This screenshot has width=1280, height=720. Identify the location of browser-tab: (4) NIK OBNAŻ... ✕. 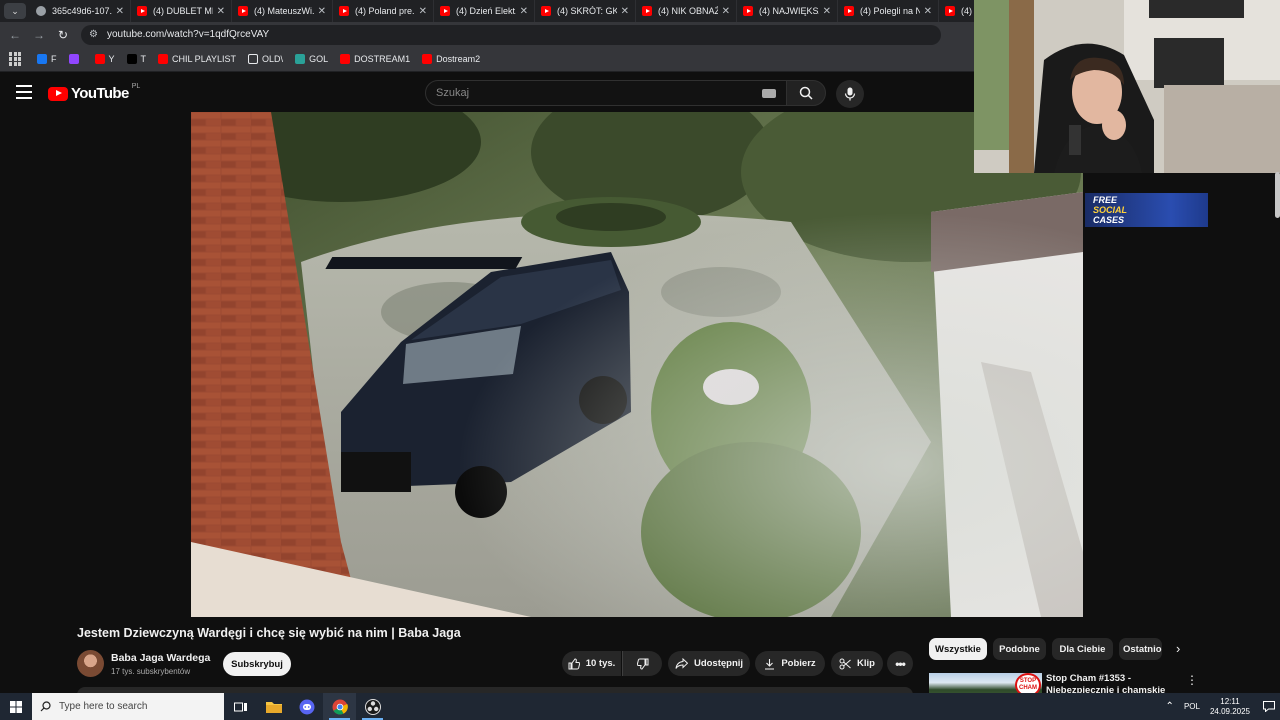
(686, 11).